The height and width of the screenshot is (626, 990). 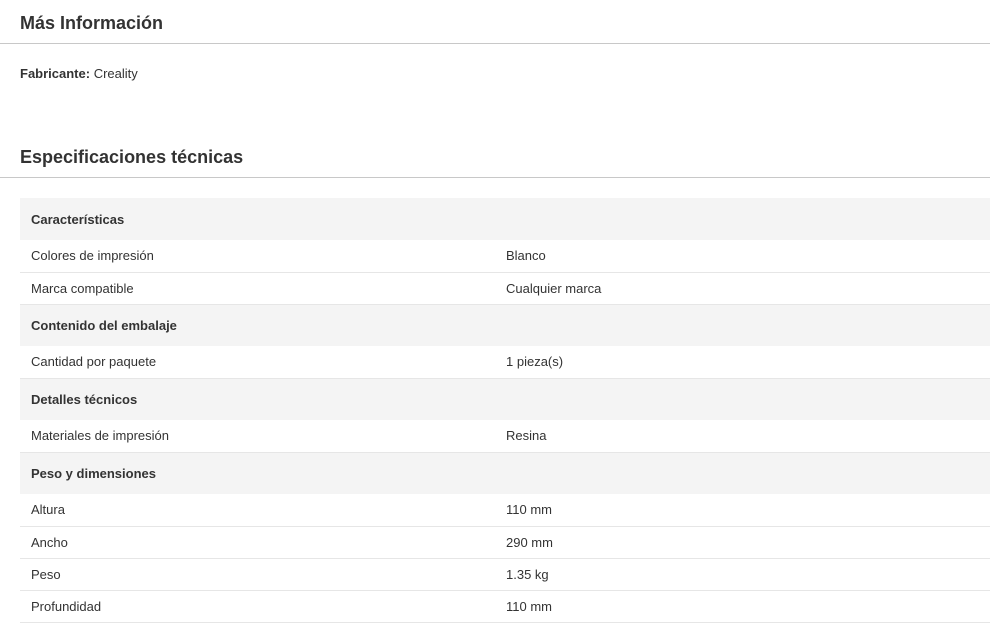 What do you see at coordinates (742, 542) in the screenshot?
I see `spec-value: 290 mm` at bounding box center [742, 542].